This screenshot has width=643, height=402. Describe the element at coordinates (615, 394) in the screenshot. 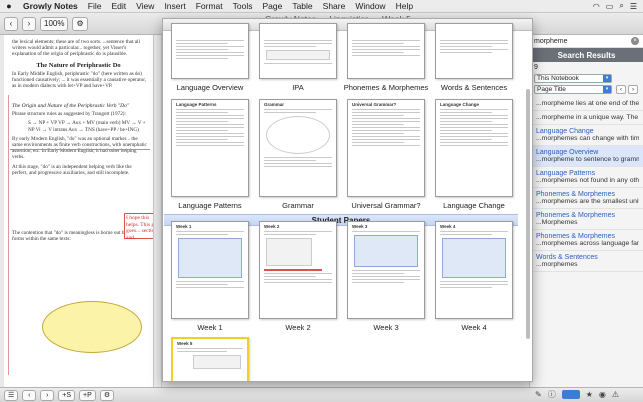

I see `warning-icon: ⚠` at that location.